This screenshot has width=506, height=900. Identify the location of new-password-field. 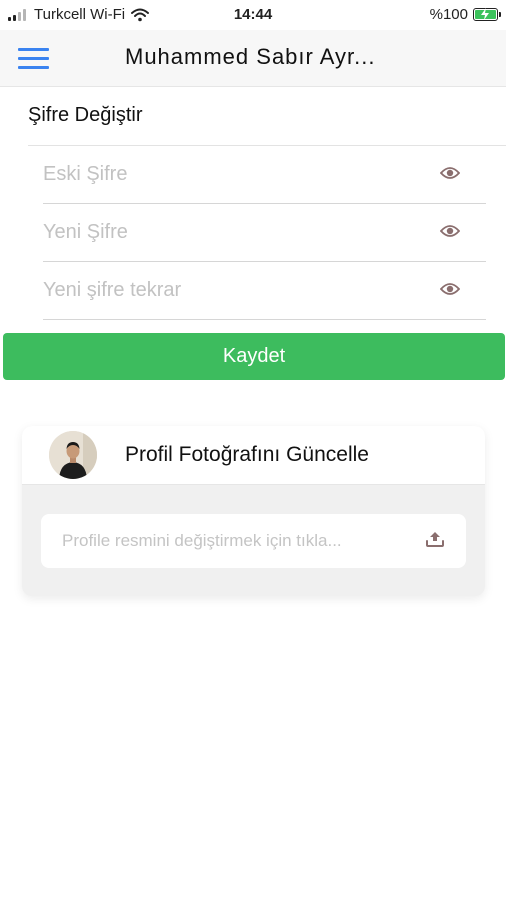
(264, 233).